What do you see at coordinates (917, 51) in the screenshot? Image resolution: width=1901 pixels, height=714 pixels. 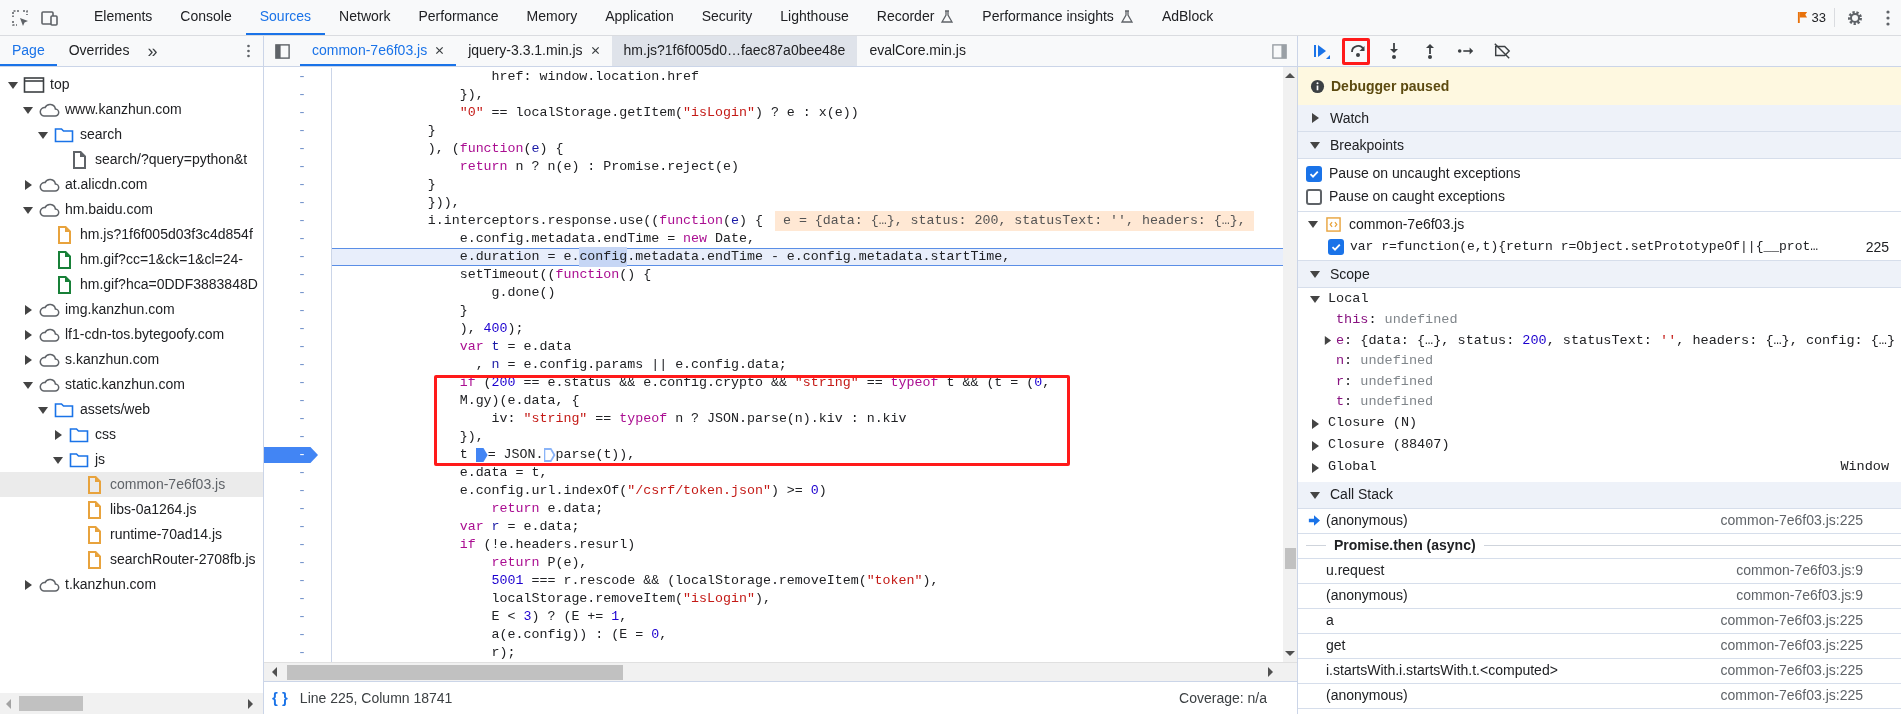 I see `file-tab: evalCore.min.js` at bounding box center [917, 51].